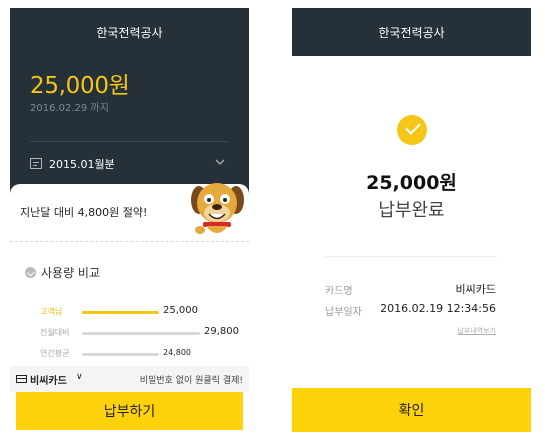  I want to click on usage-section-title: 사용량 비교, so click(71, 273).